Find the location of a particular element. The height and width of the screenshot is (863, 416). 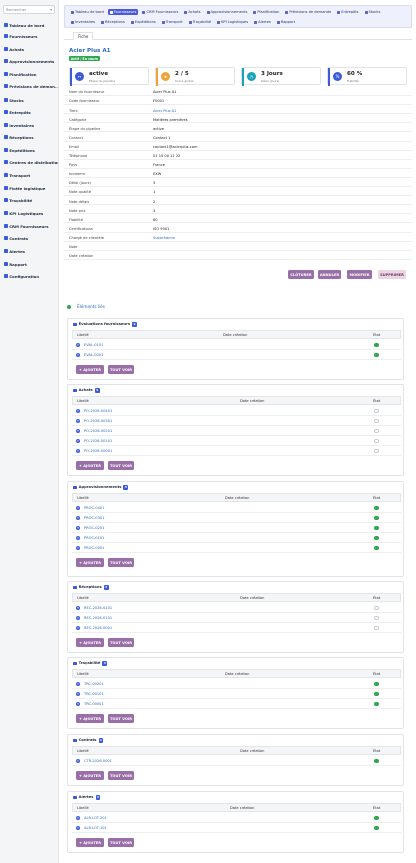

sidebar-item: Flotte logistique is located at coordinates (31, 188).